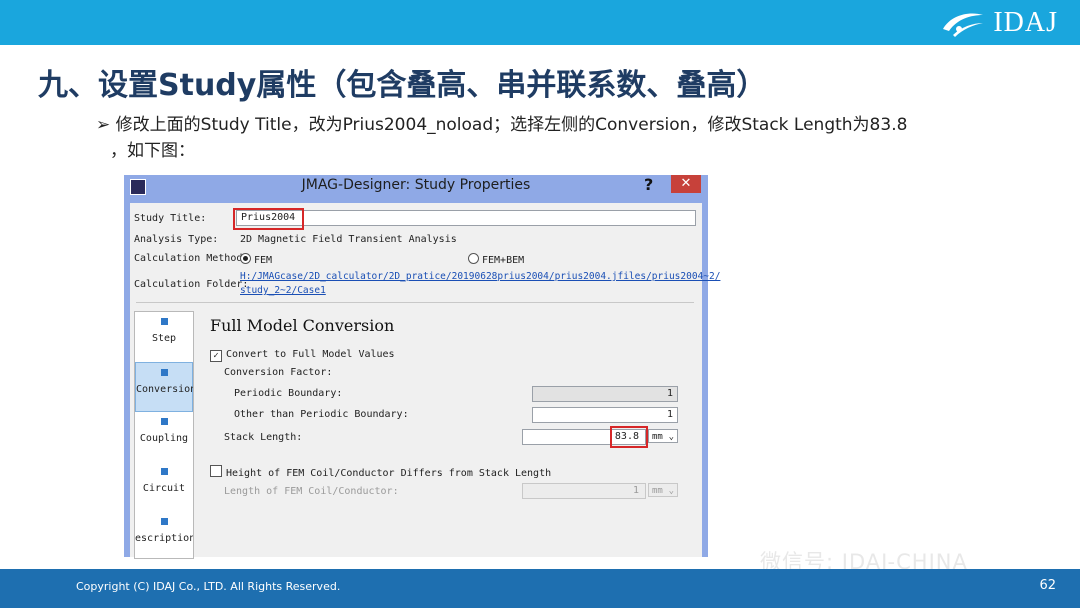 This screenshot has width=1080, height=608. Describe the element at coordinates (164, 421) in the screenshot. I see `coupling-icon` at that location.